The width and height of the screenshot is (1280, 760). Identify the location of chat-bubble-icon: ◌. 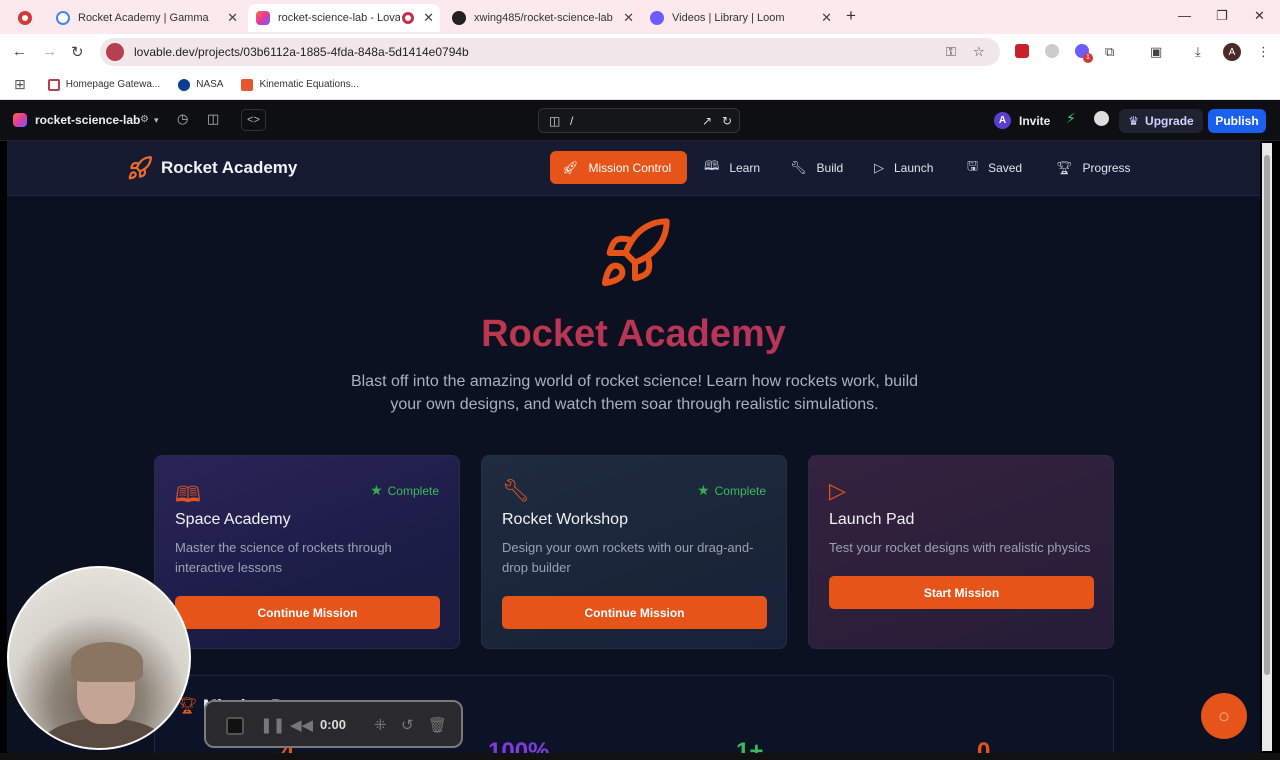
(1224, 715).